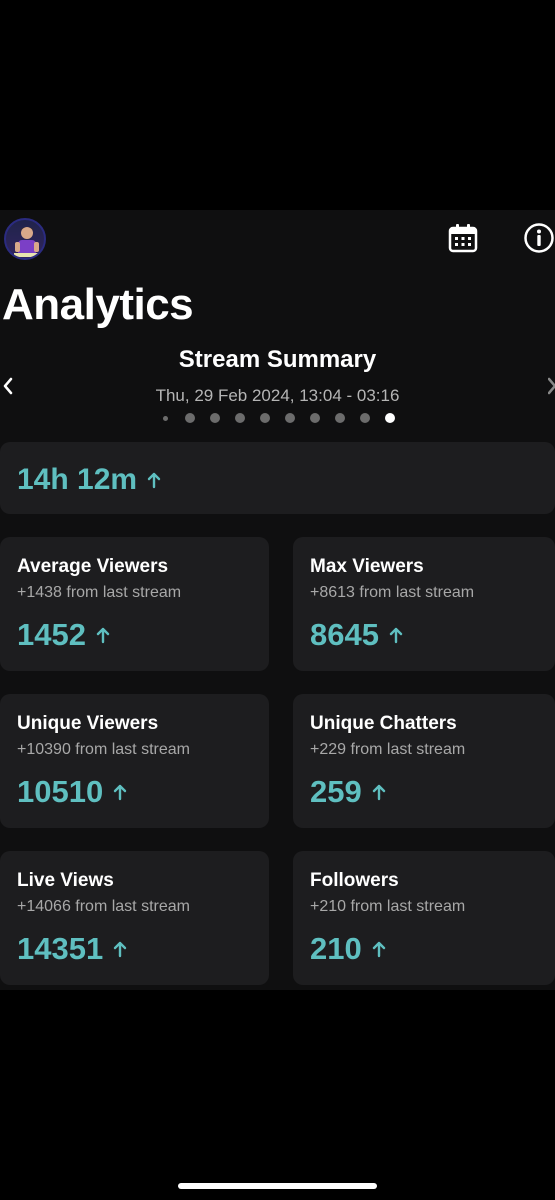  I want to click on stat-value: 210, so click(348, 949).